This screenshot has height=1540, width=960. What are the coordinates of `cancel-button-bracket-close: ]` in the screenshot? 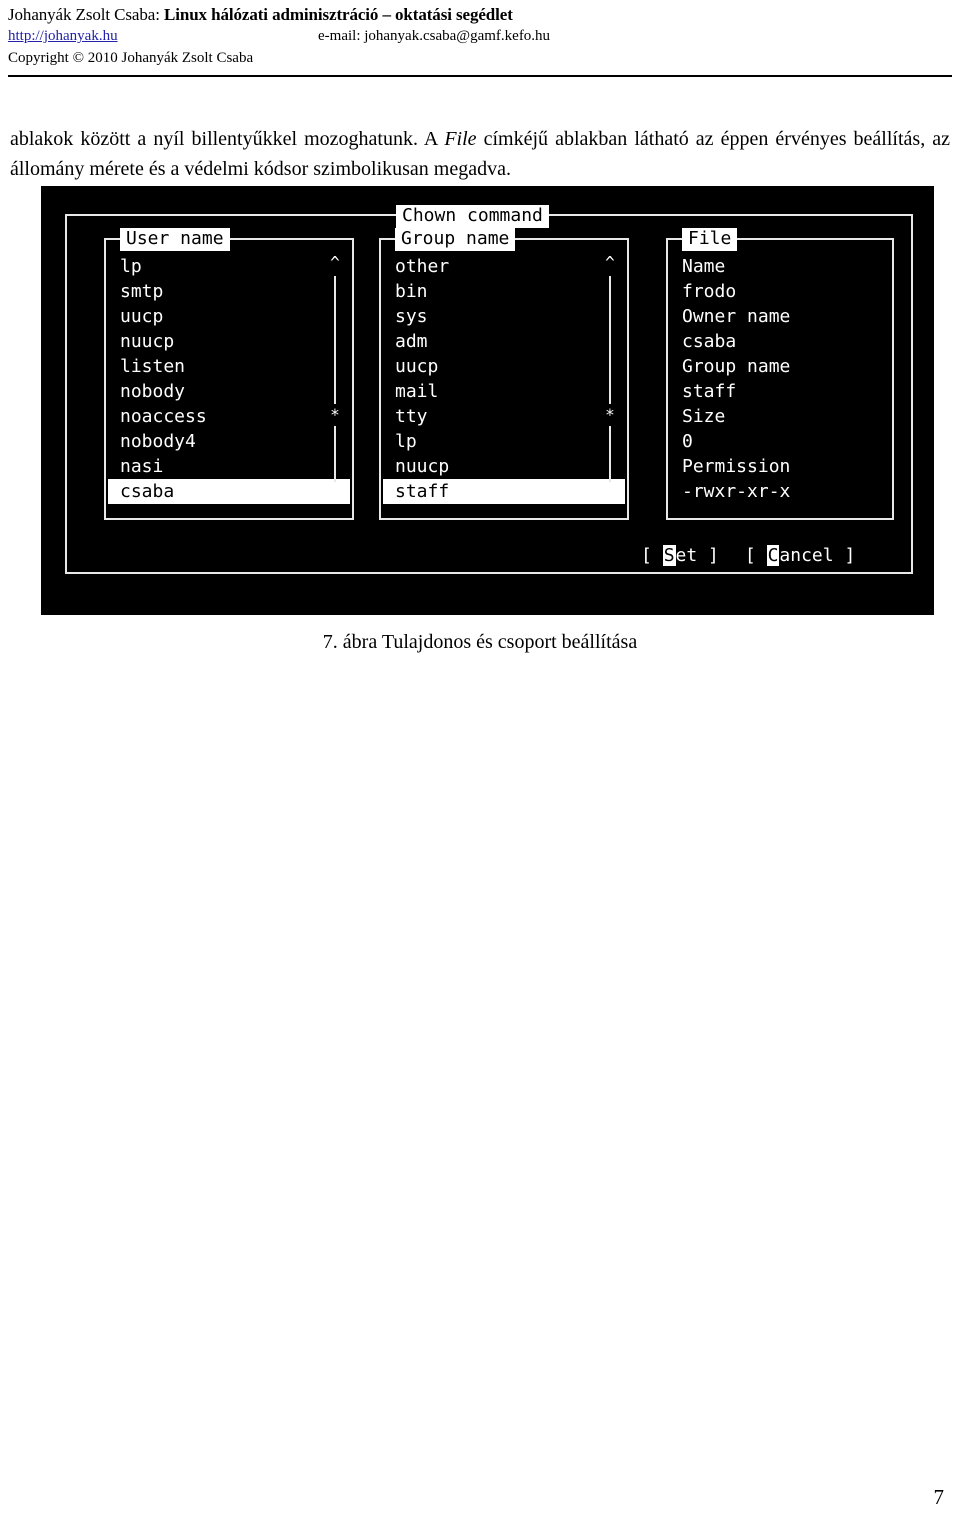 It's located at (850, 555).